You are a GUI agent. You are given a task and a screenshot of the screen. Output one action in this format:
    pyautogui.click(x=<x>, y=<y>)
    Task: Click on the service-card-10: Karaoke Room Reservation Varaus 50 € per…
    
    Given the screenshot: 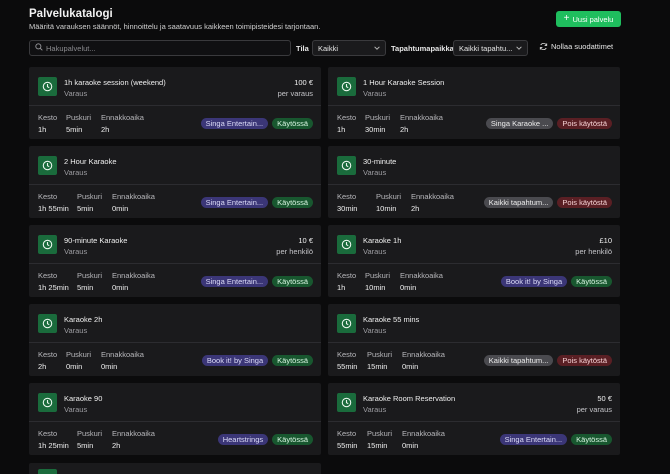 What is the action you would take?
    pyautogui.click(x=474, y=419)
    